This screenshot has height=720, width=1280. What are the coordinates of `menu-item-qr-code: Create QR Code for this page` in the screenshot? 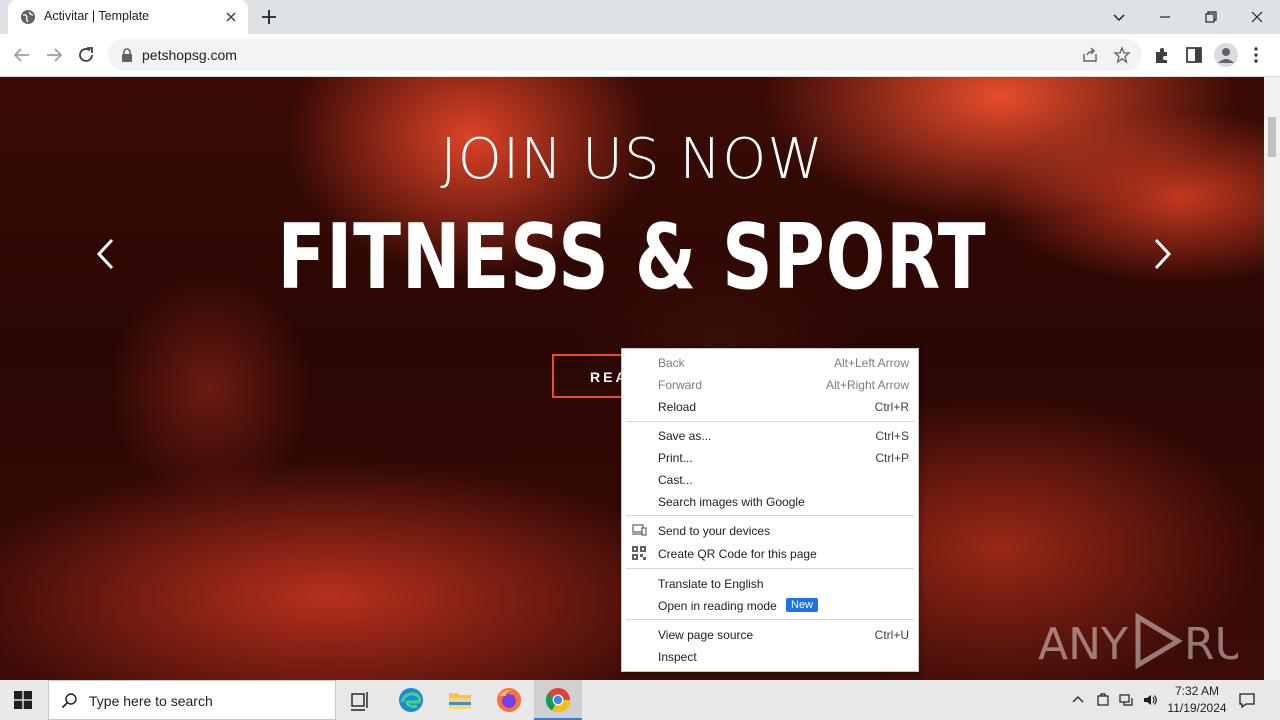 It's located at (770, 553).